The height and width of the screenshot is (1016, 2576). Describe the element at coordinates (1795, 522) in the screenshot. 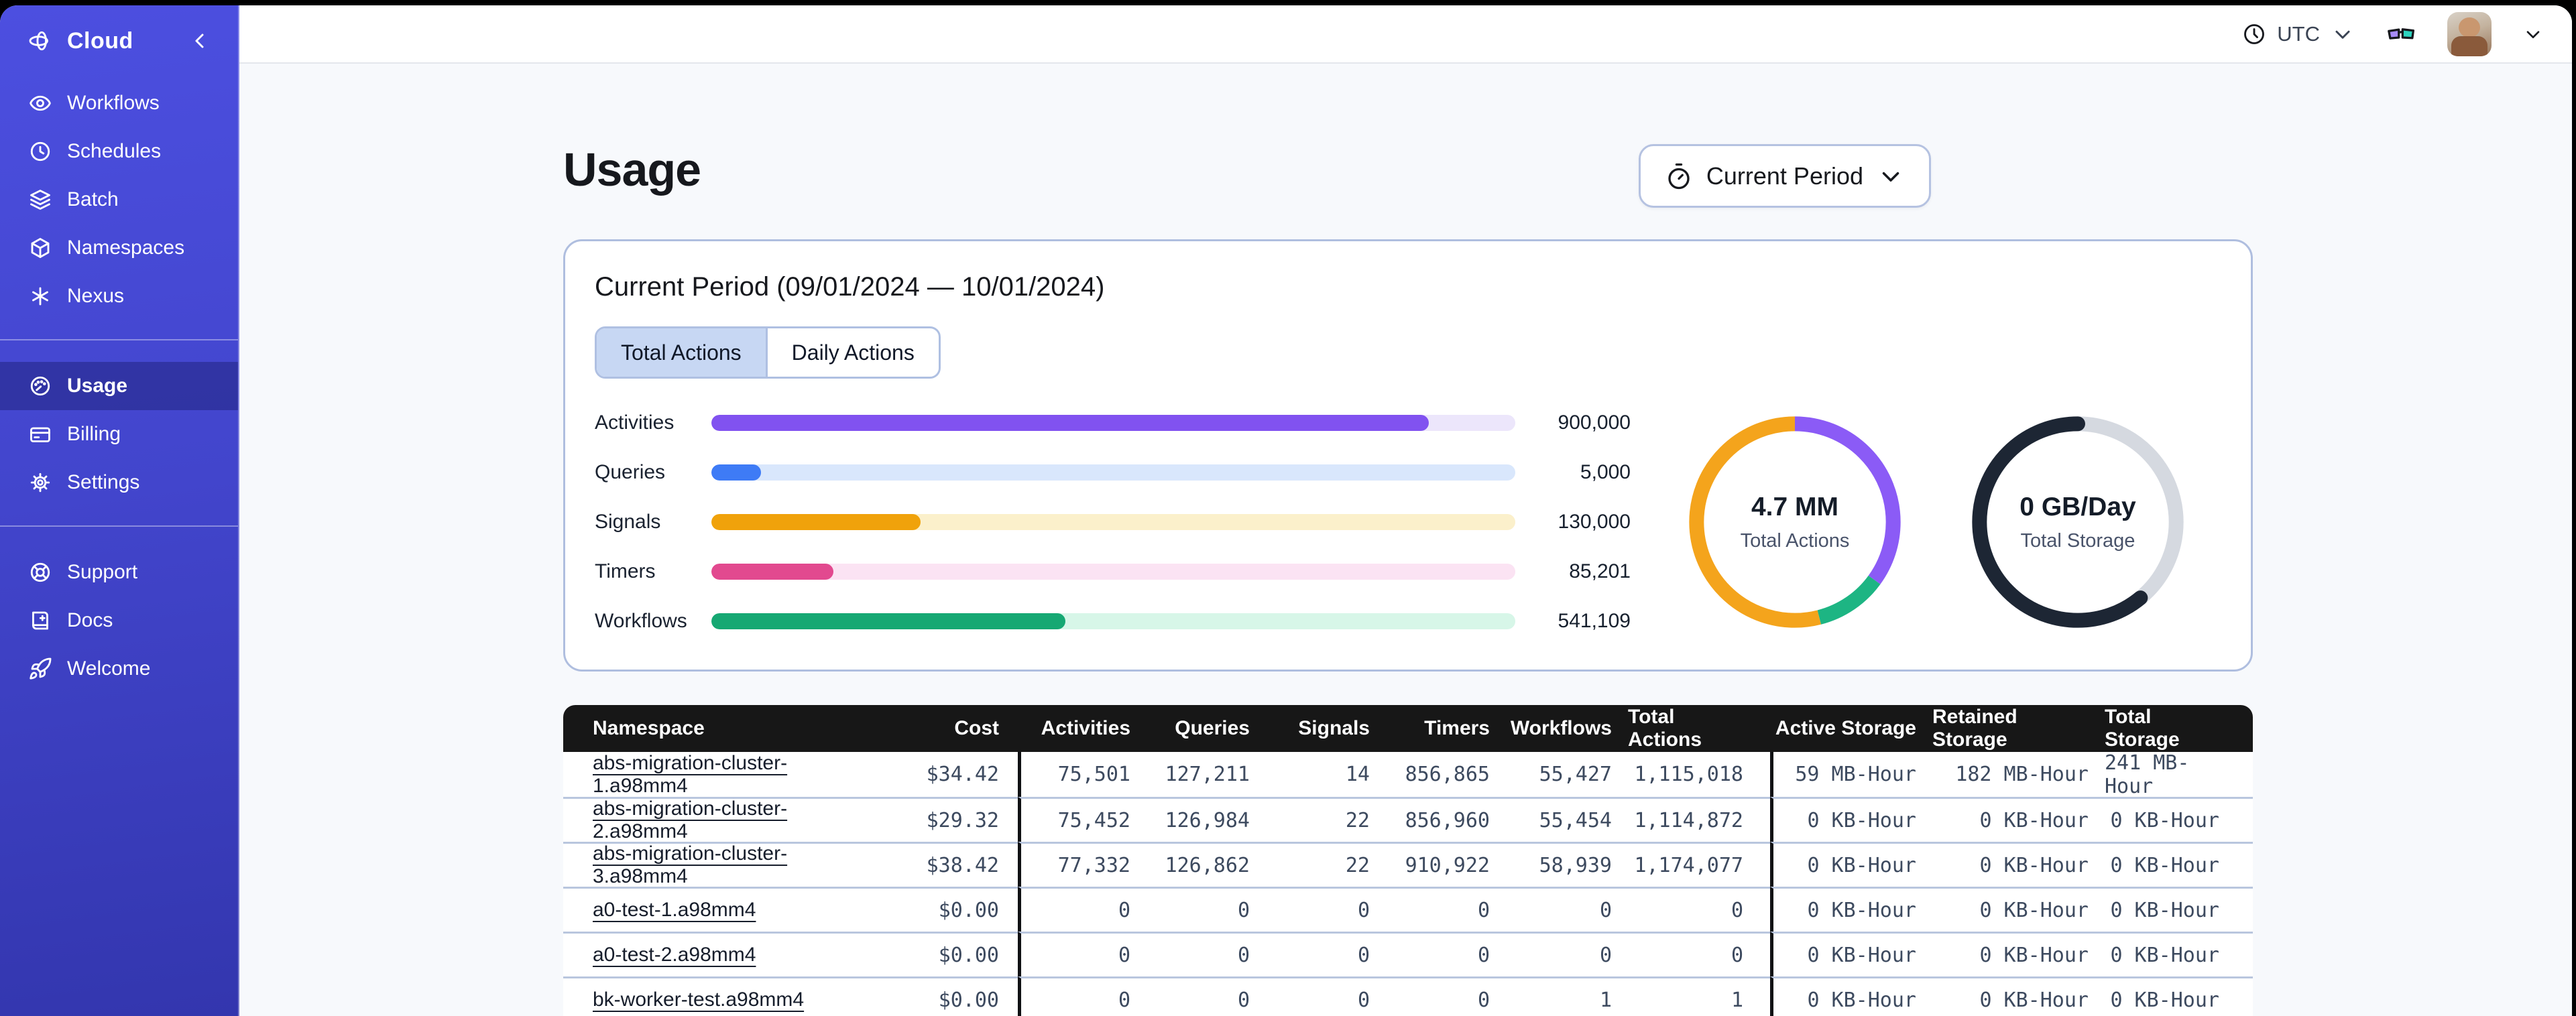

I see `donut-center: 4.7 MM Total Actions` at that location.